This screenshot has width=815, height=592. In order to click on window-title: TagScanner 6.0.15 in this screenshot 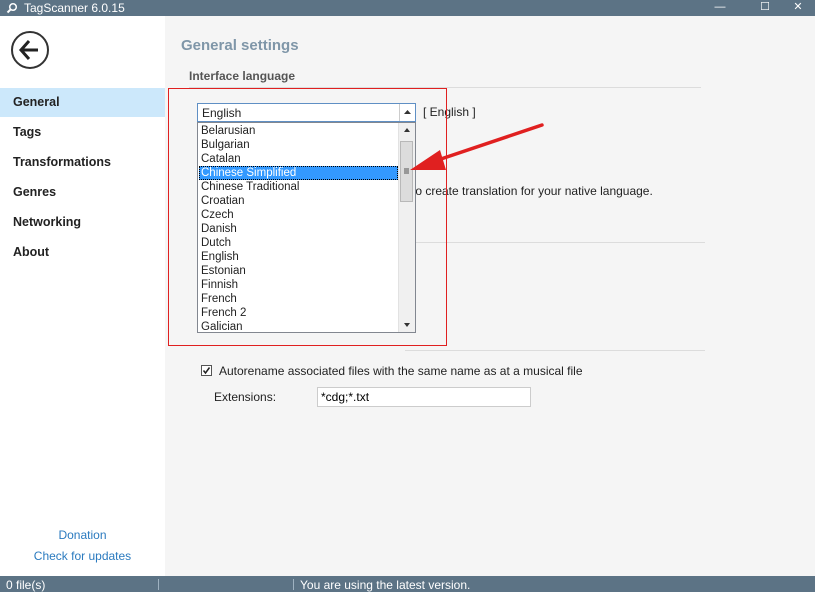, I will do `click(74, 8)`.